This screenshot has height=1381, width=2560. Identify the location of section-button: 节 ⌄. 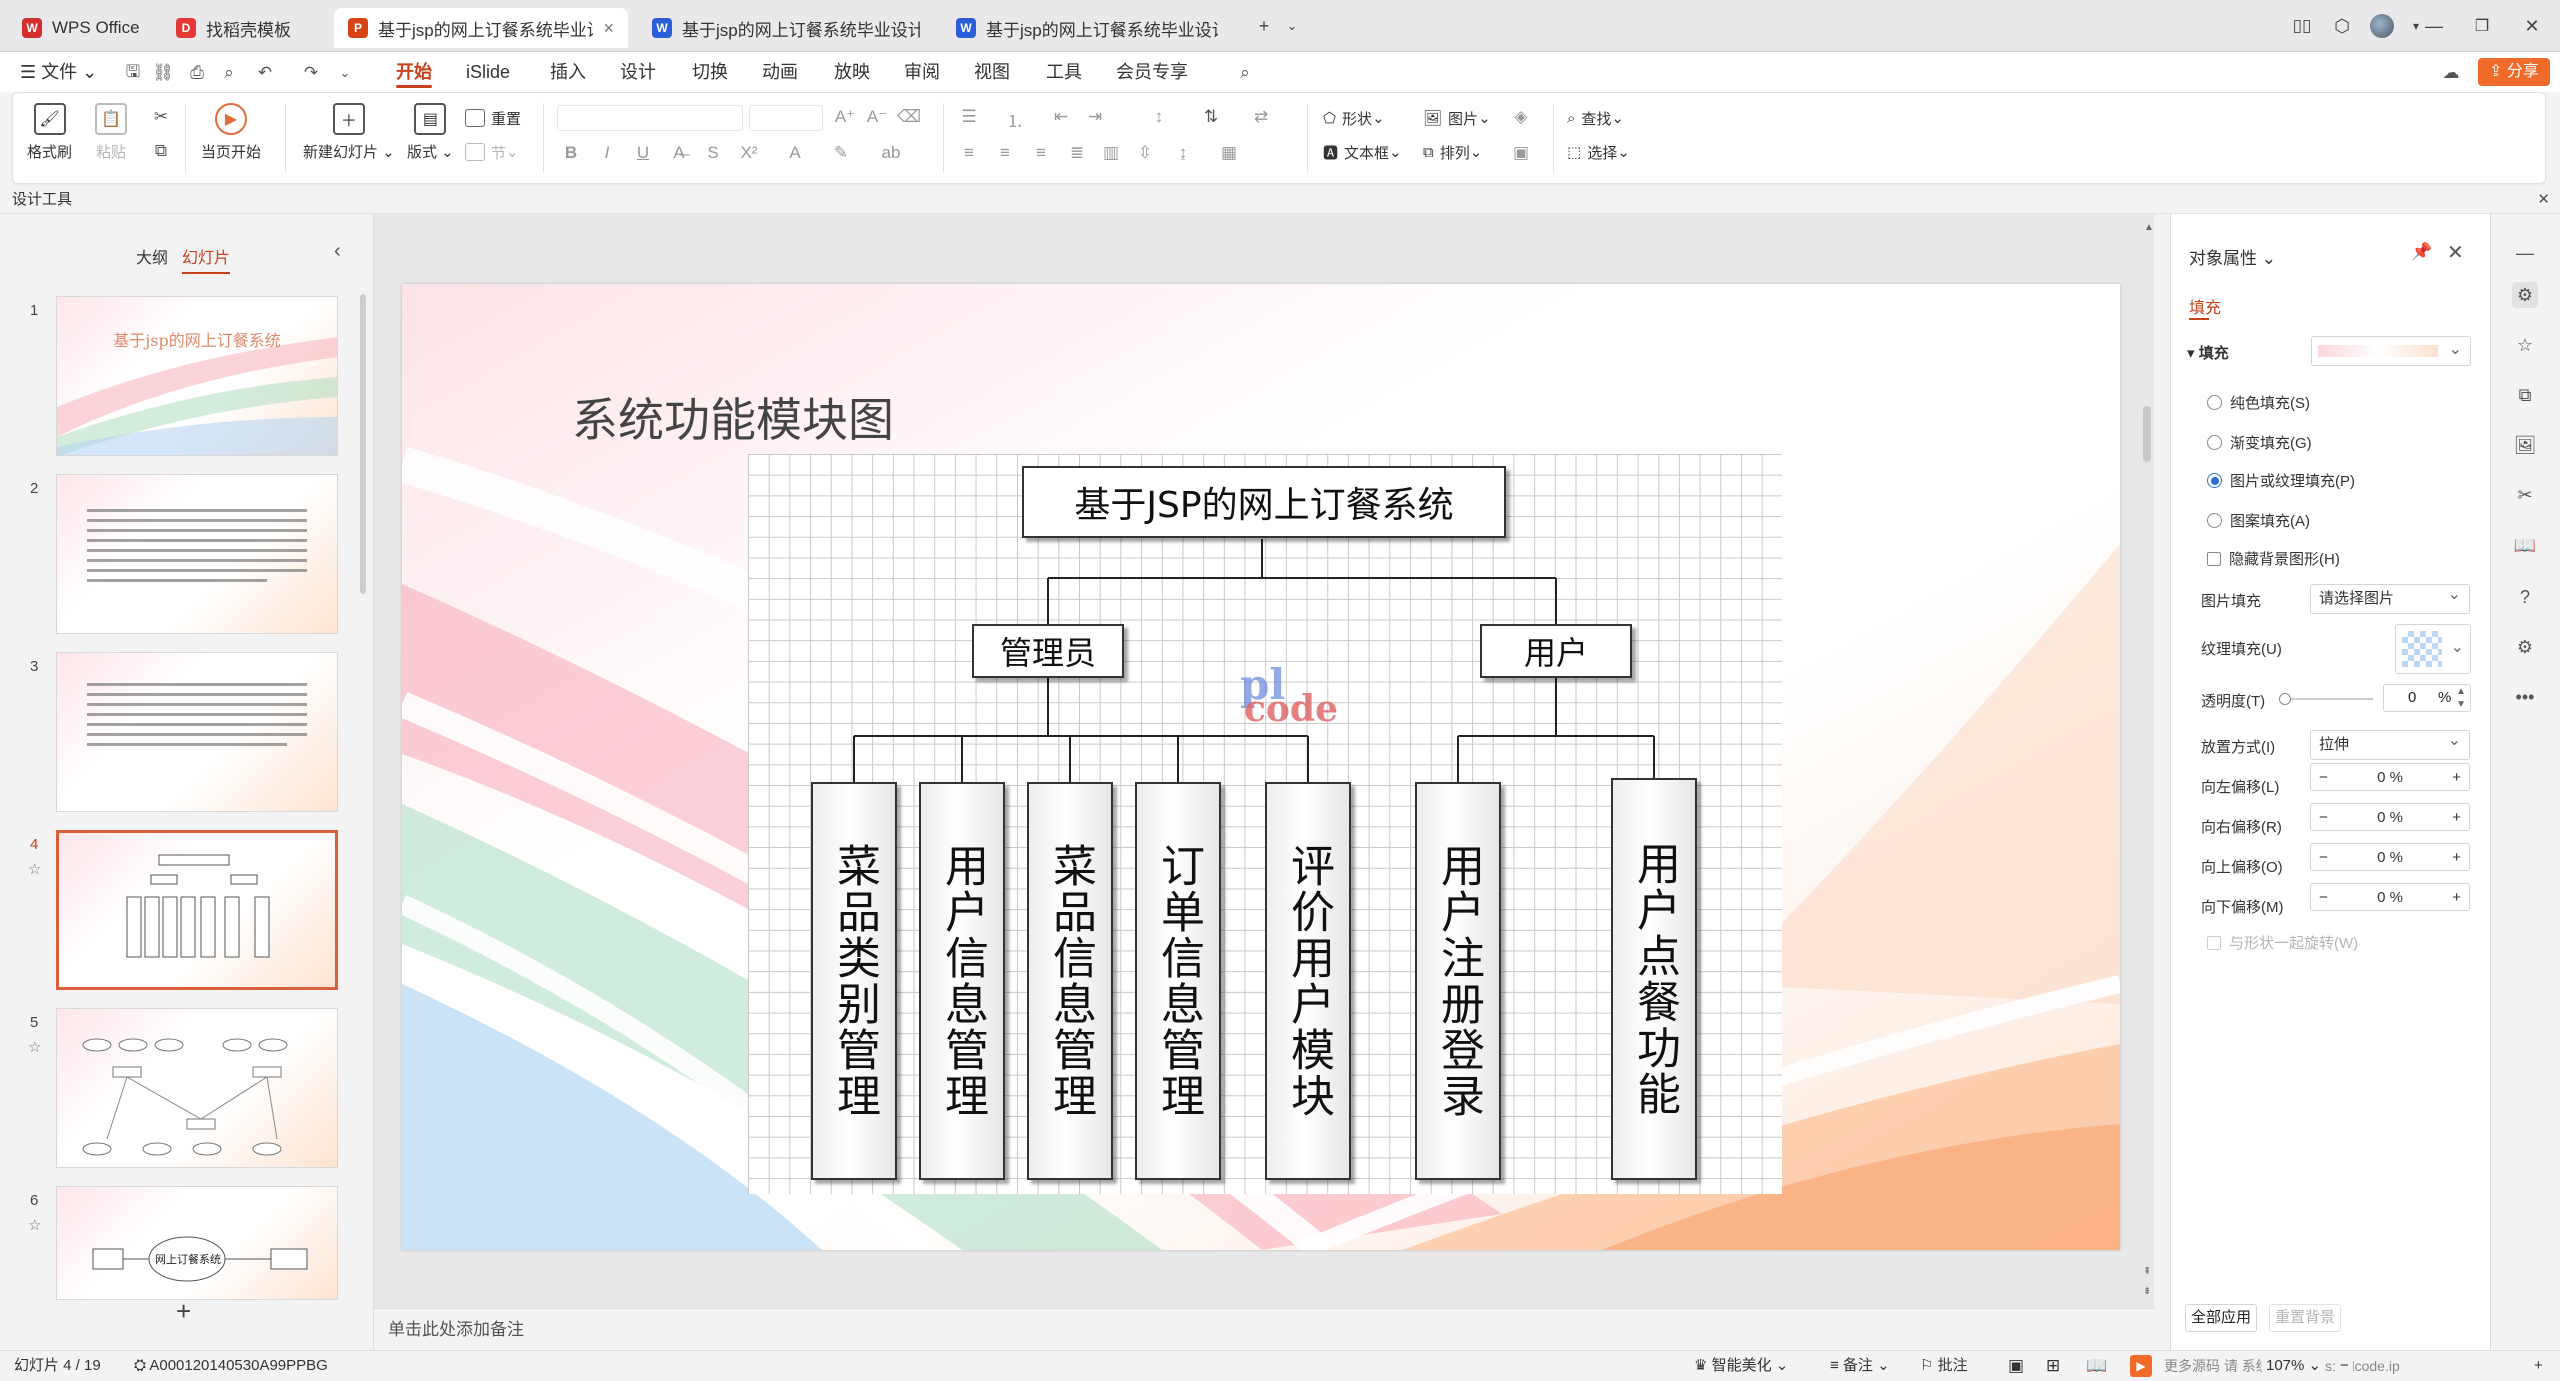
(492, 152).